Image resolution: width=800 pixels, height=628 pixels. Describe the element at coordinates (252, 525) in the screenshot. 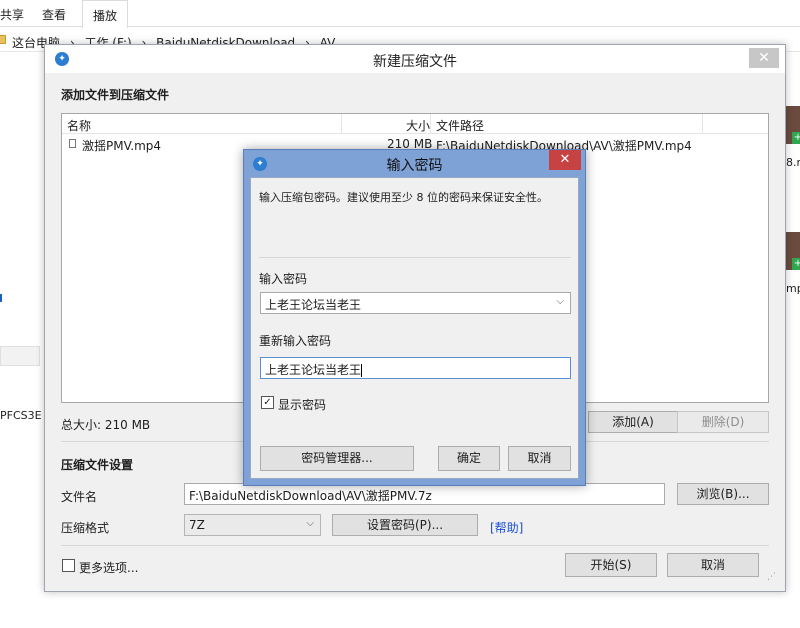

I see `format-select: 7Z ⌵` at that location.